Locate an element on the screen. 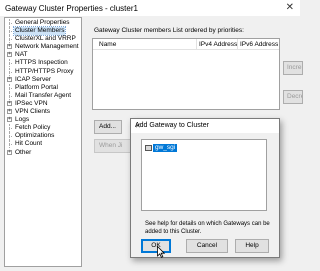 Image resolution: width=320 pixels, height=271 pixels. tree-item-label: General Properties is located at coordinates (42, 22).